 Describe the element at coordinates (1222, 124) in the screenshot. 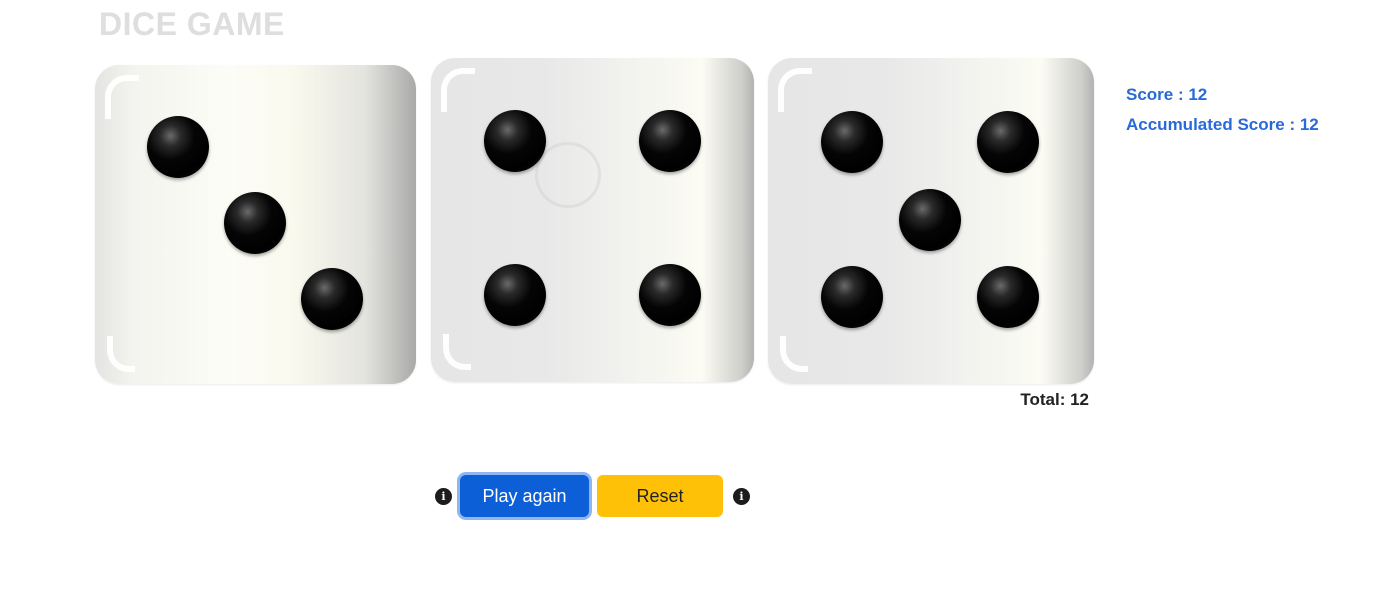

I see `accumulated-score-text: Accumulated Score : 12` at that location.